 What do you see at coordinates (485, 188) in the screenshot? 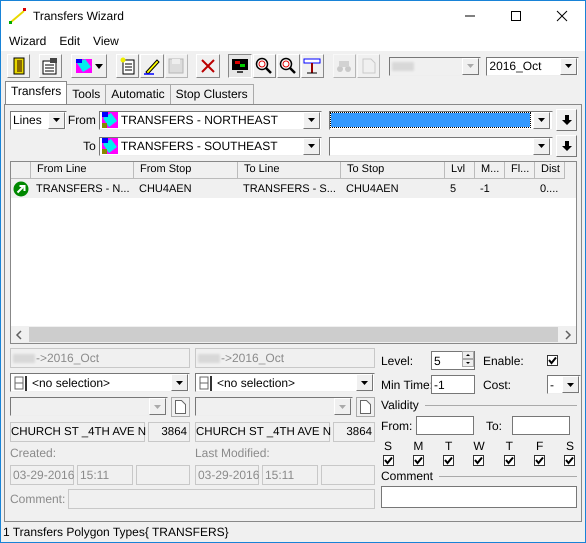
I see `table-cell-text: -1` at bounding box center [485, 188].